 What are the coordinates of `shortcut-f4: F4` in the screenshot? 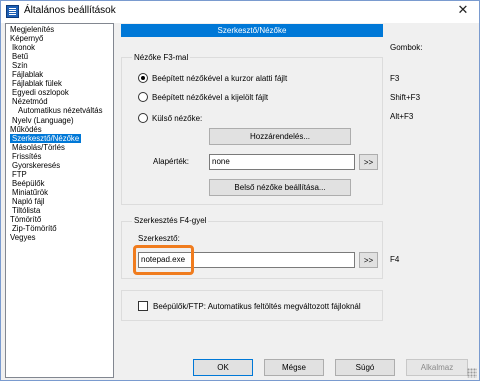 It's located at (395, 259).